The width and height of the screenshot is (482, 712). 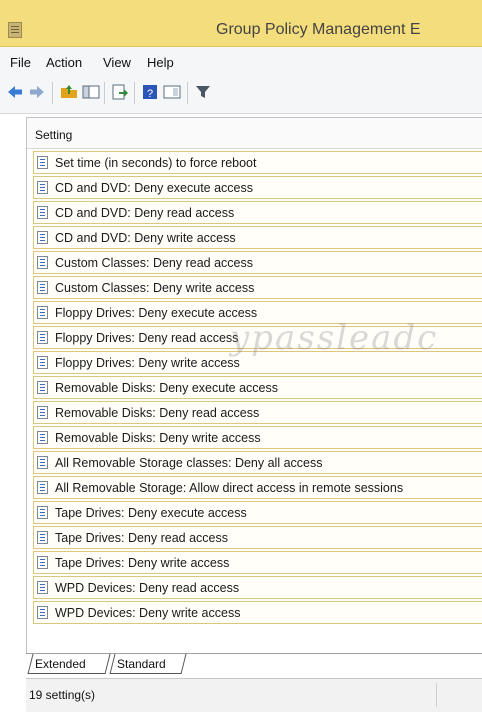 I want to click on tab-standard: Standard, so click(x=148, y=664).